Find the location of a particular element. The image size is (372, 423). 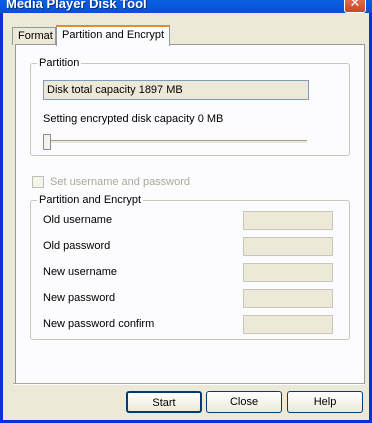

set-credentials-checkbox is located at coordinates (38, 182).